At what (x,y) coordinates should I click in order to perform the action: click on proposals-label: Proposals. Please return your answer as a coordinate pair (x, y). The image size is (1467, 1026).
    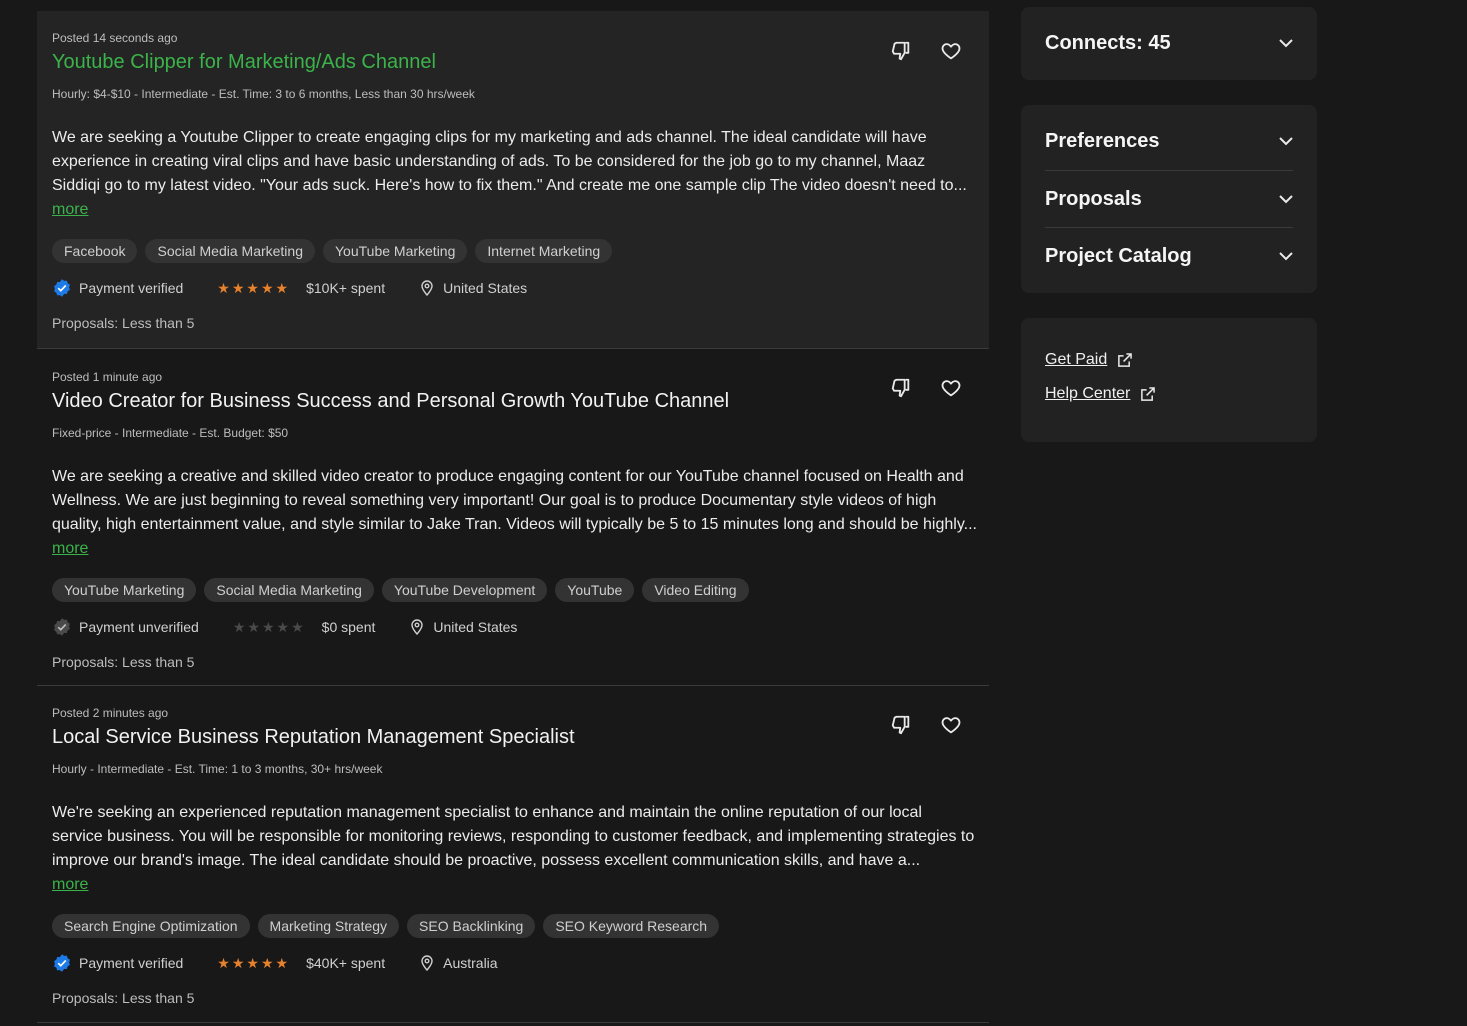
    Looking at the image, I should click on (1093, 198).